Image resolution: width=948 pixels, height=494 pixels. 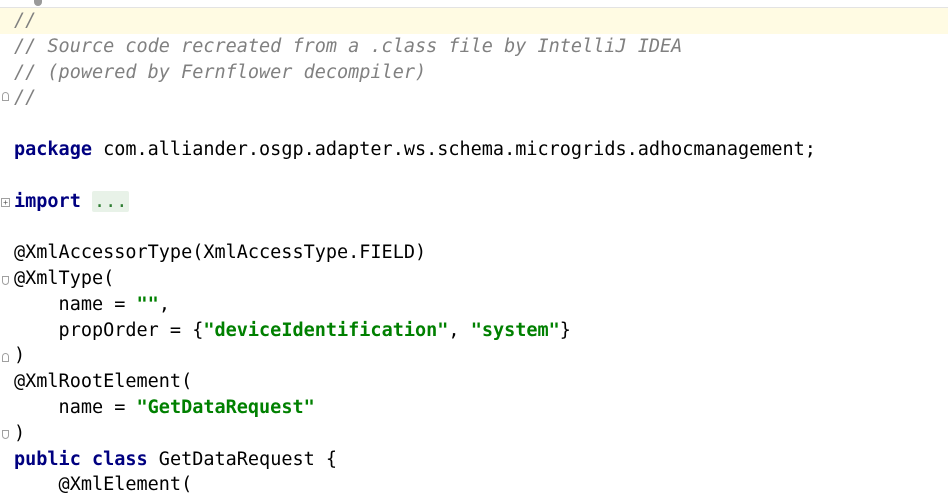 What do you see at coordinates (474, 408) in the screenshot?
I see `code-line: name = "GetDataRequest"` at bounding box center [474, 408].